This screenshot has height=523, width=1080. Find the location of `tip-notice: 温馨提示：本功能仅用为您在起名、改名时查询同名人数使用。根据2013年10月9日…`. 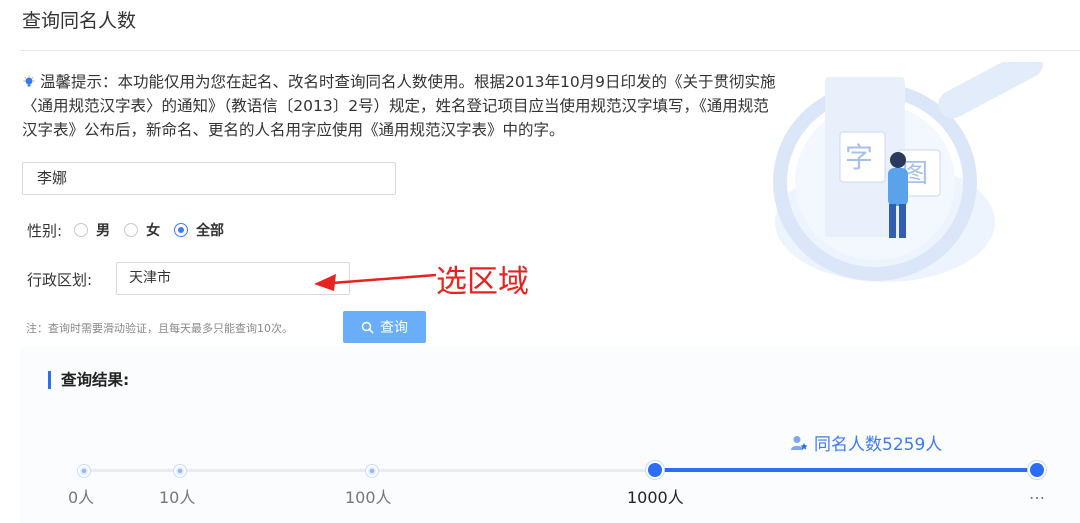

tip-notice: 温馨提示：本功能仅用为您在起名、改名时查询同名人数使用。根据2013年10月9日… is located at coordinates (402, 106).